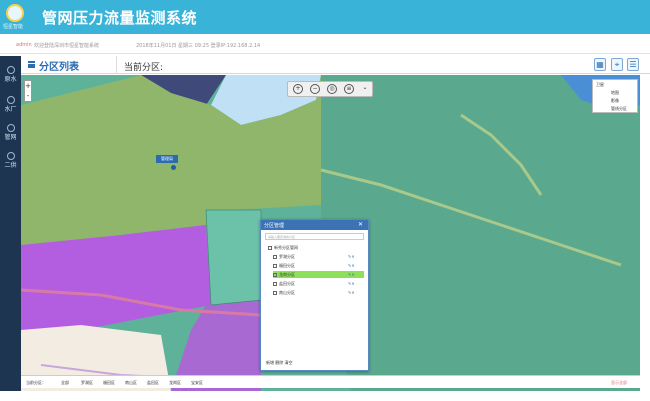  What do you see at coordinates (315, 89) in the screenshot?
I see `zoom-out-icon: −` at bounding box center [315, 89].